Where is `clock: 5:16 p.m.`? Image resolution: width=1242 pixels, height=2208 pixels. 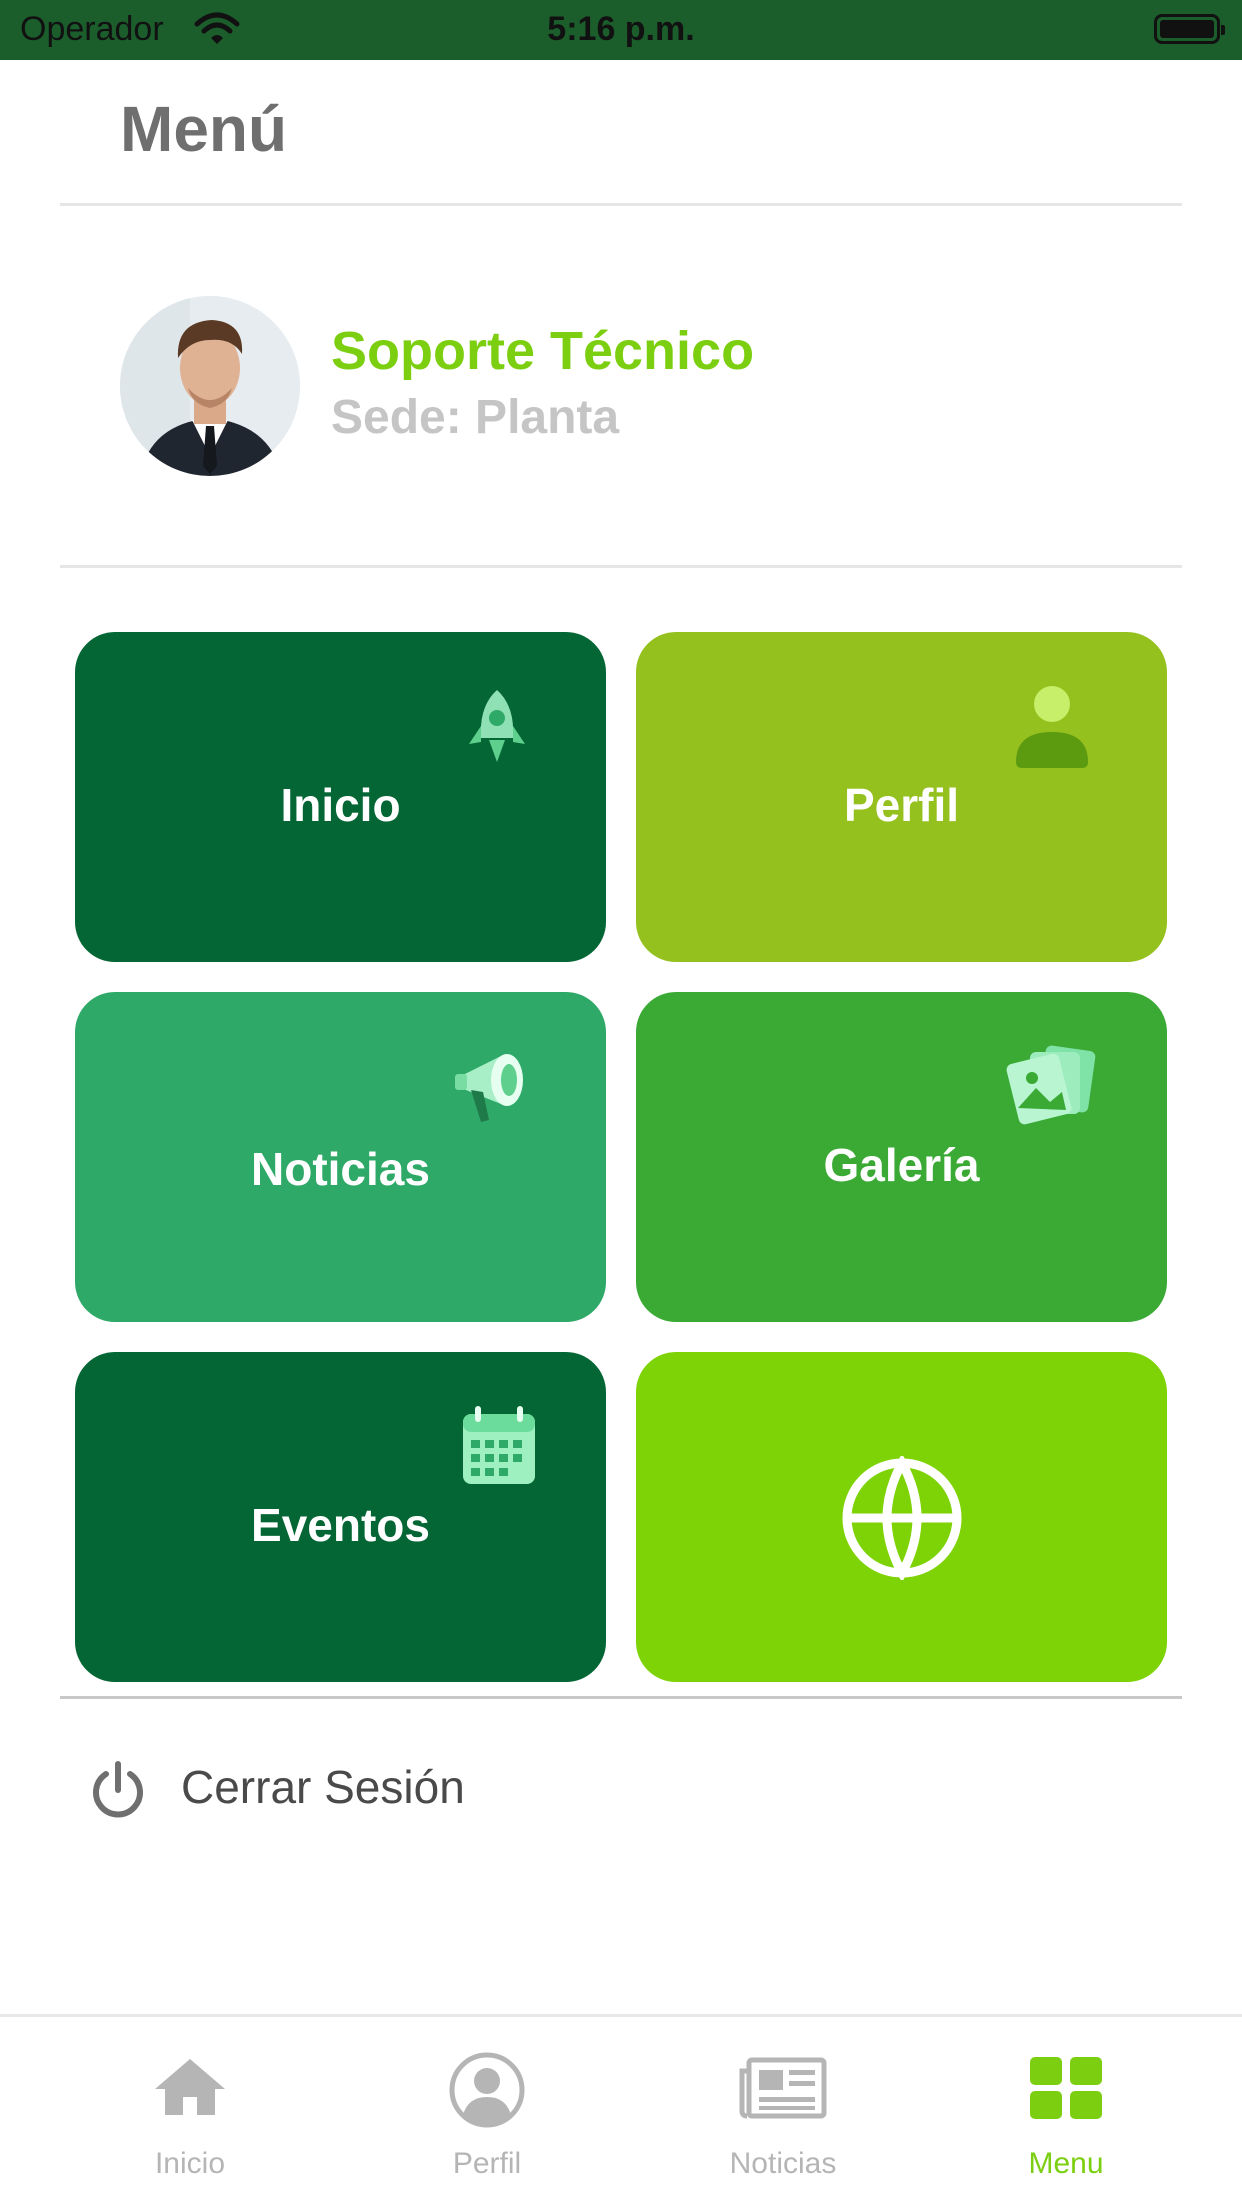
clock: 5:16 p.m. is located at coordinates (621, 29).